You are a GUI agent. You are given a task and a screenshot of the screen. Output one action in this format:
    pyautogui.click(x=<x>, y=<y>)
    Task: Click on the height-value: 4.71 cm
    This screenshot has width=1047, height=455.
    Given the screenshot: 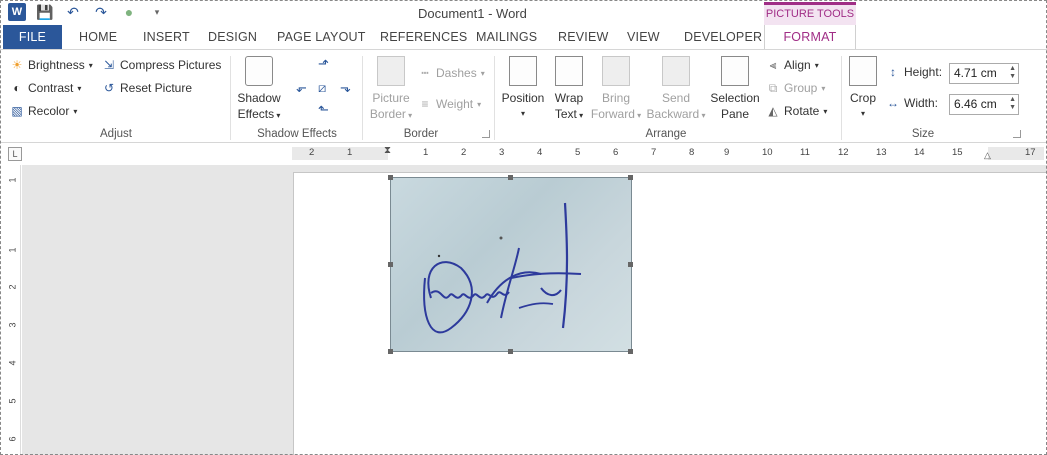 What is the action you would take?
    pyautogui.click(x=975, y=73)
    